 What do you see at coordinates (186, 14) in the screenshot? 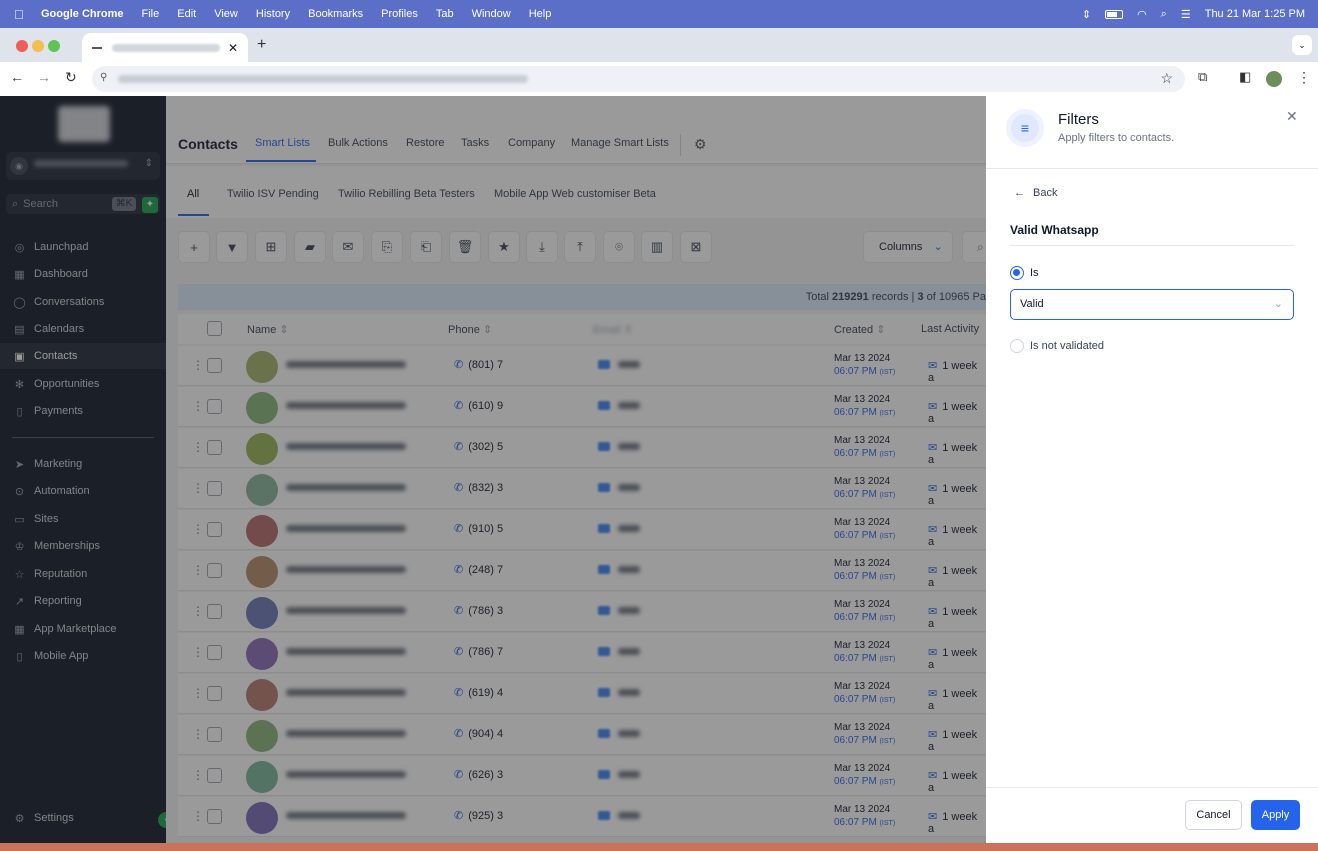
I see `menu-edit: Edit` at bounding box center [186, 14].